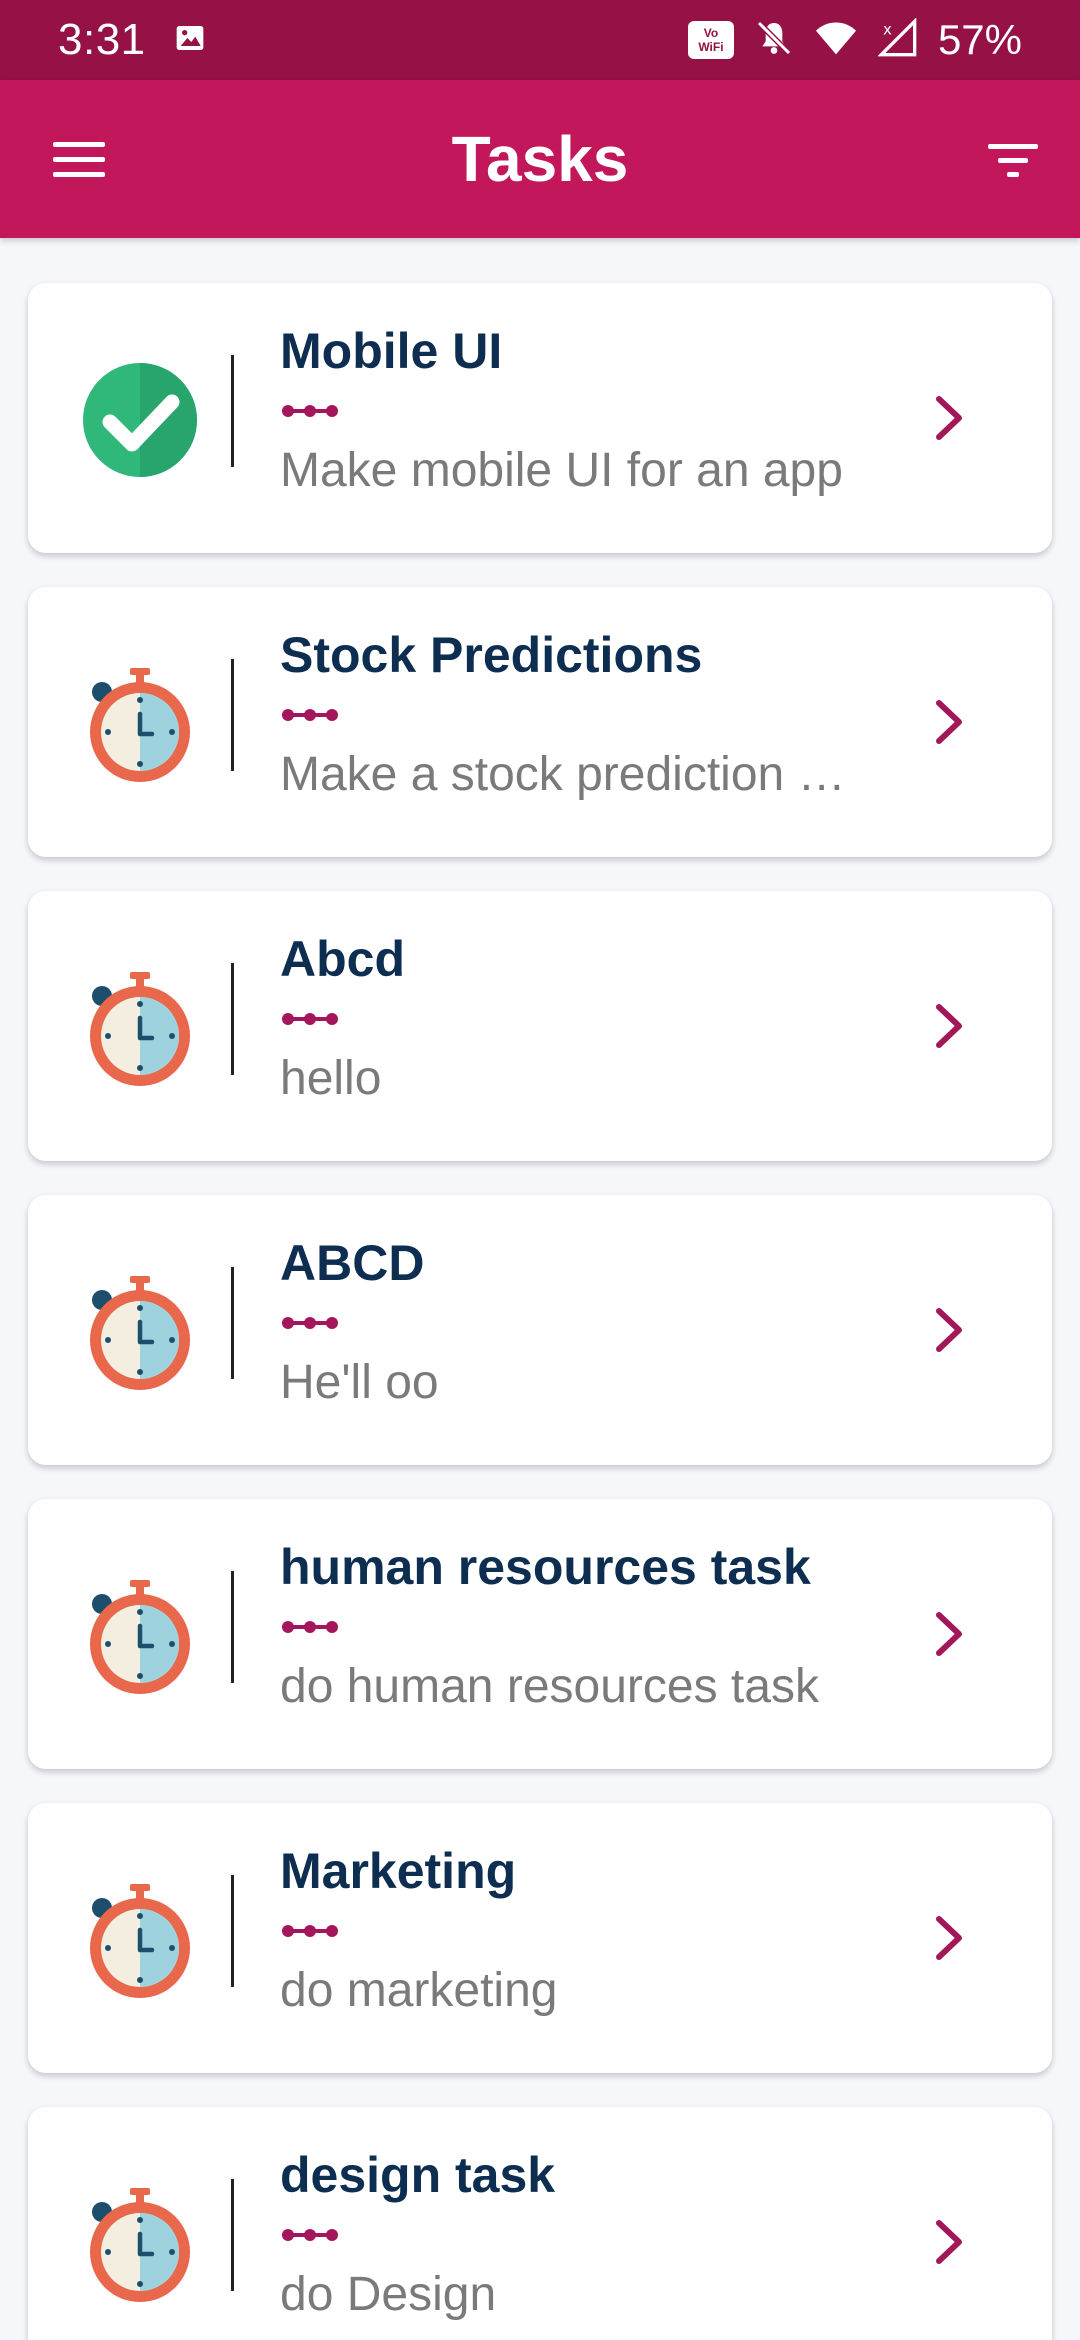 The width and height of the screenshot is (1080, 2340). I want to click on menu-button, so click(79, 160).